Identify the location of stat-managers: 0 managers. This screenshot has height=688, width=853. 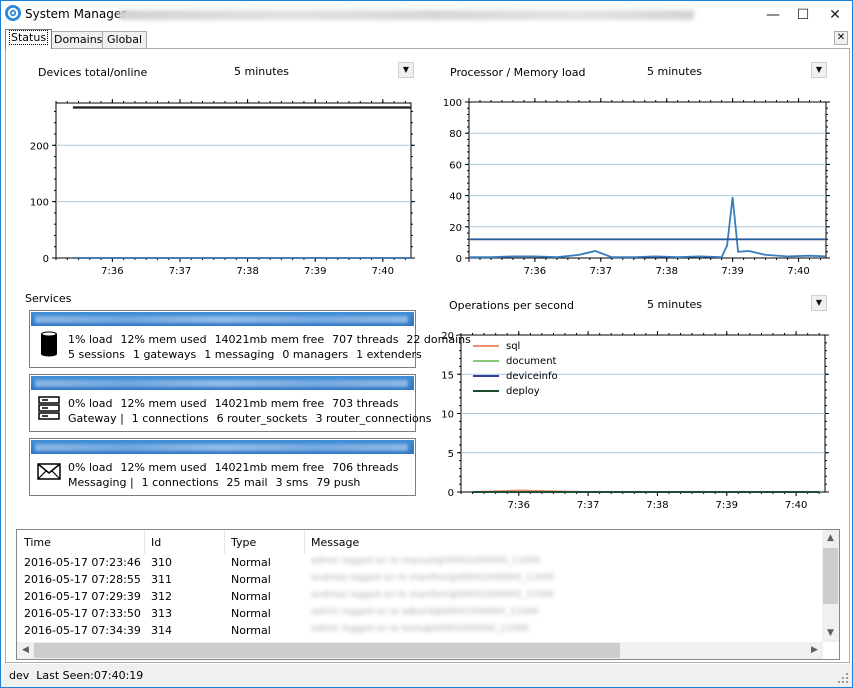
(315, 354).